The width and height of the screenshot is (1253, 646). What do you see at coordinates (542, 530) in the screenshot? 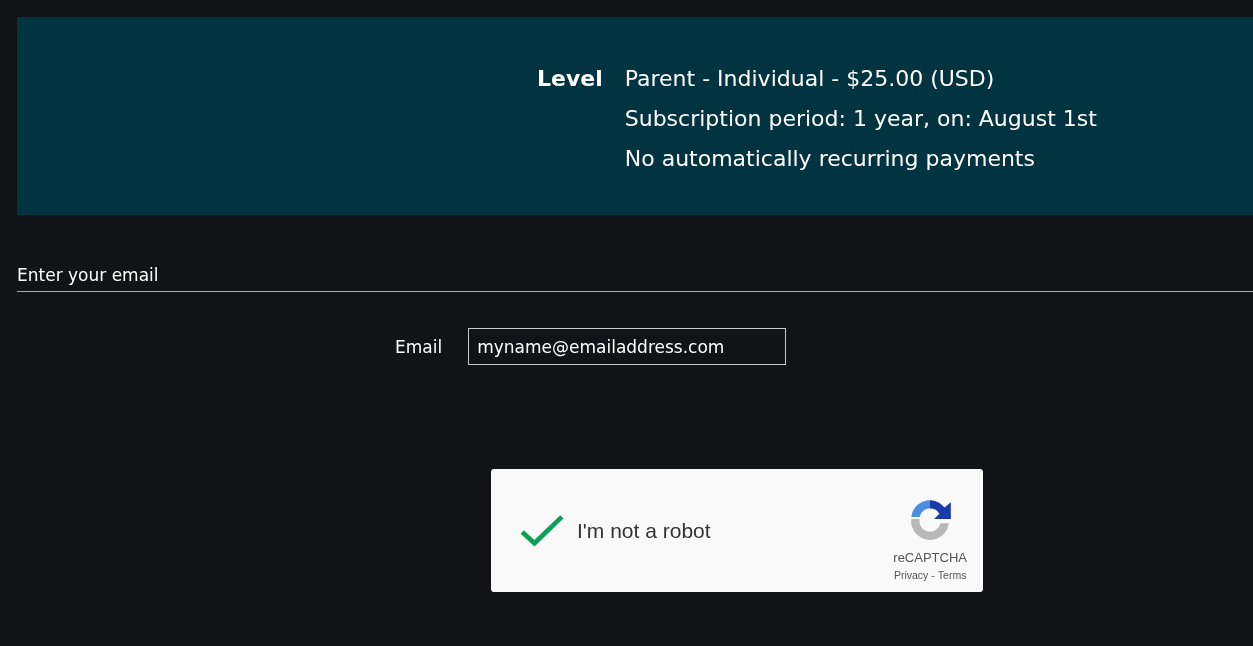
I see `checkmark-icon` at bounding box center [542, 530].